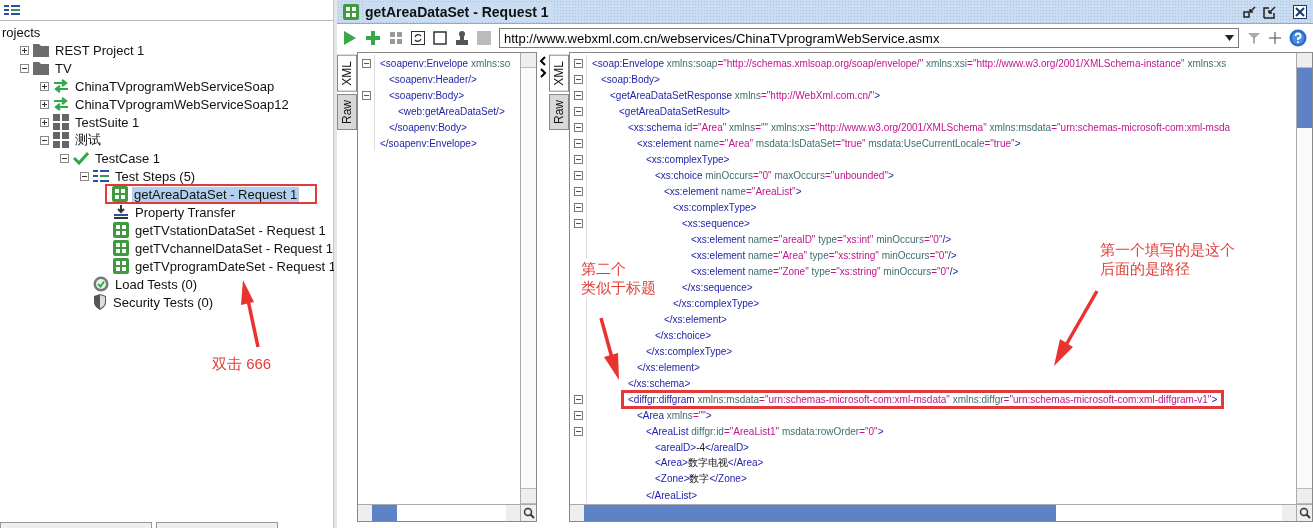  I want to click on tree-item: Load Tests (0), so click(156, 284).